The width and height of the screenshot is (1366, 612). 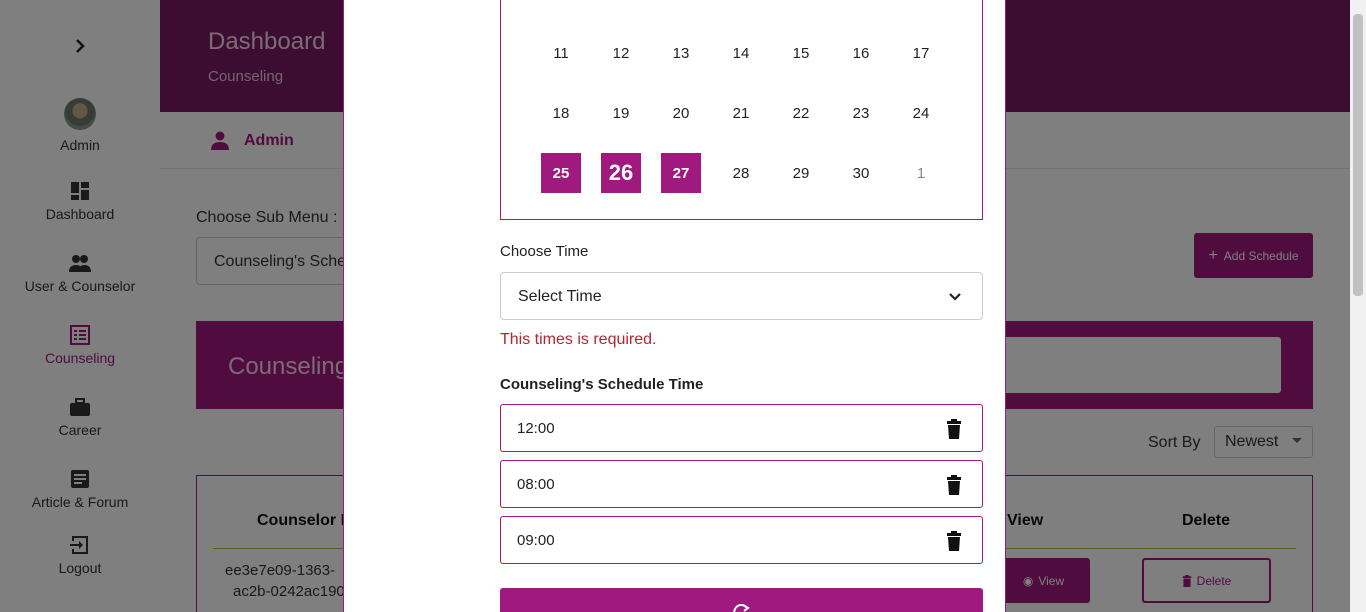 What do you see at coordinates (561, 113) in the screenshot?
I see `calendar-day: 18` at bounding box center [561, 113].